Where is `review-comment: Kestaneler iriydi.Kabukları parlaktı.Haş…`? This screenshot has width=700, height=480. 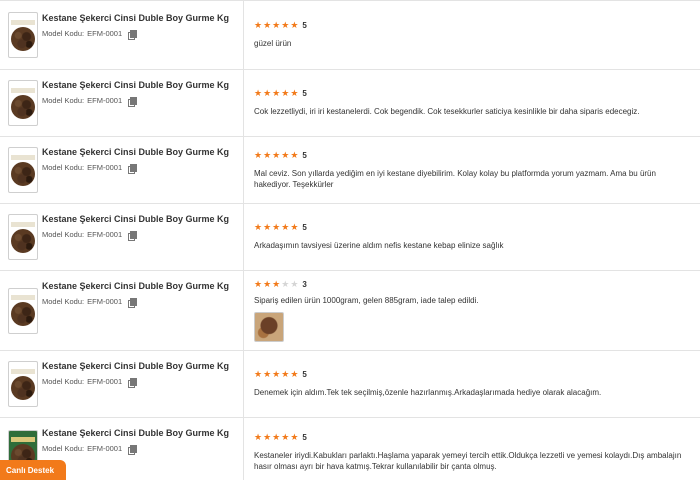 review-comment: Kestaneler iriydi.Kabukları parlaktı.Haş… is located at coordinates (468, 461).